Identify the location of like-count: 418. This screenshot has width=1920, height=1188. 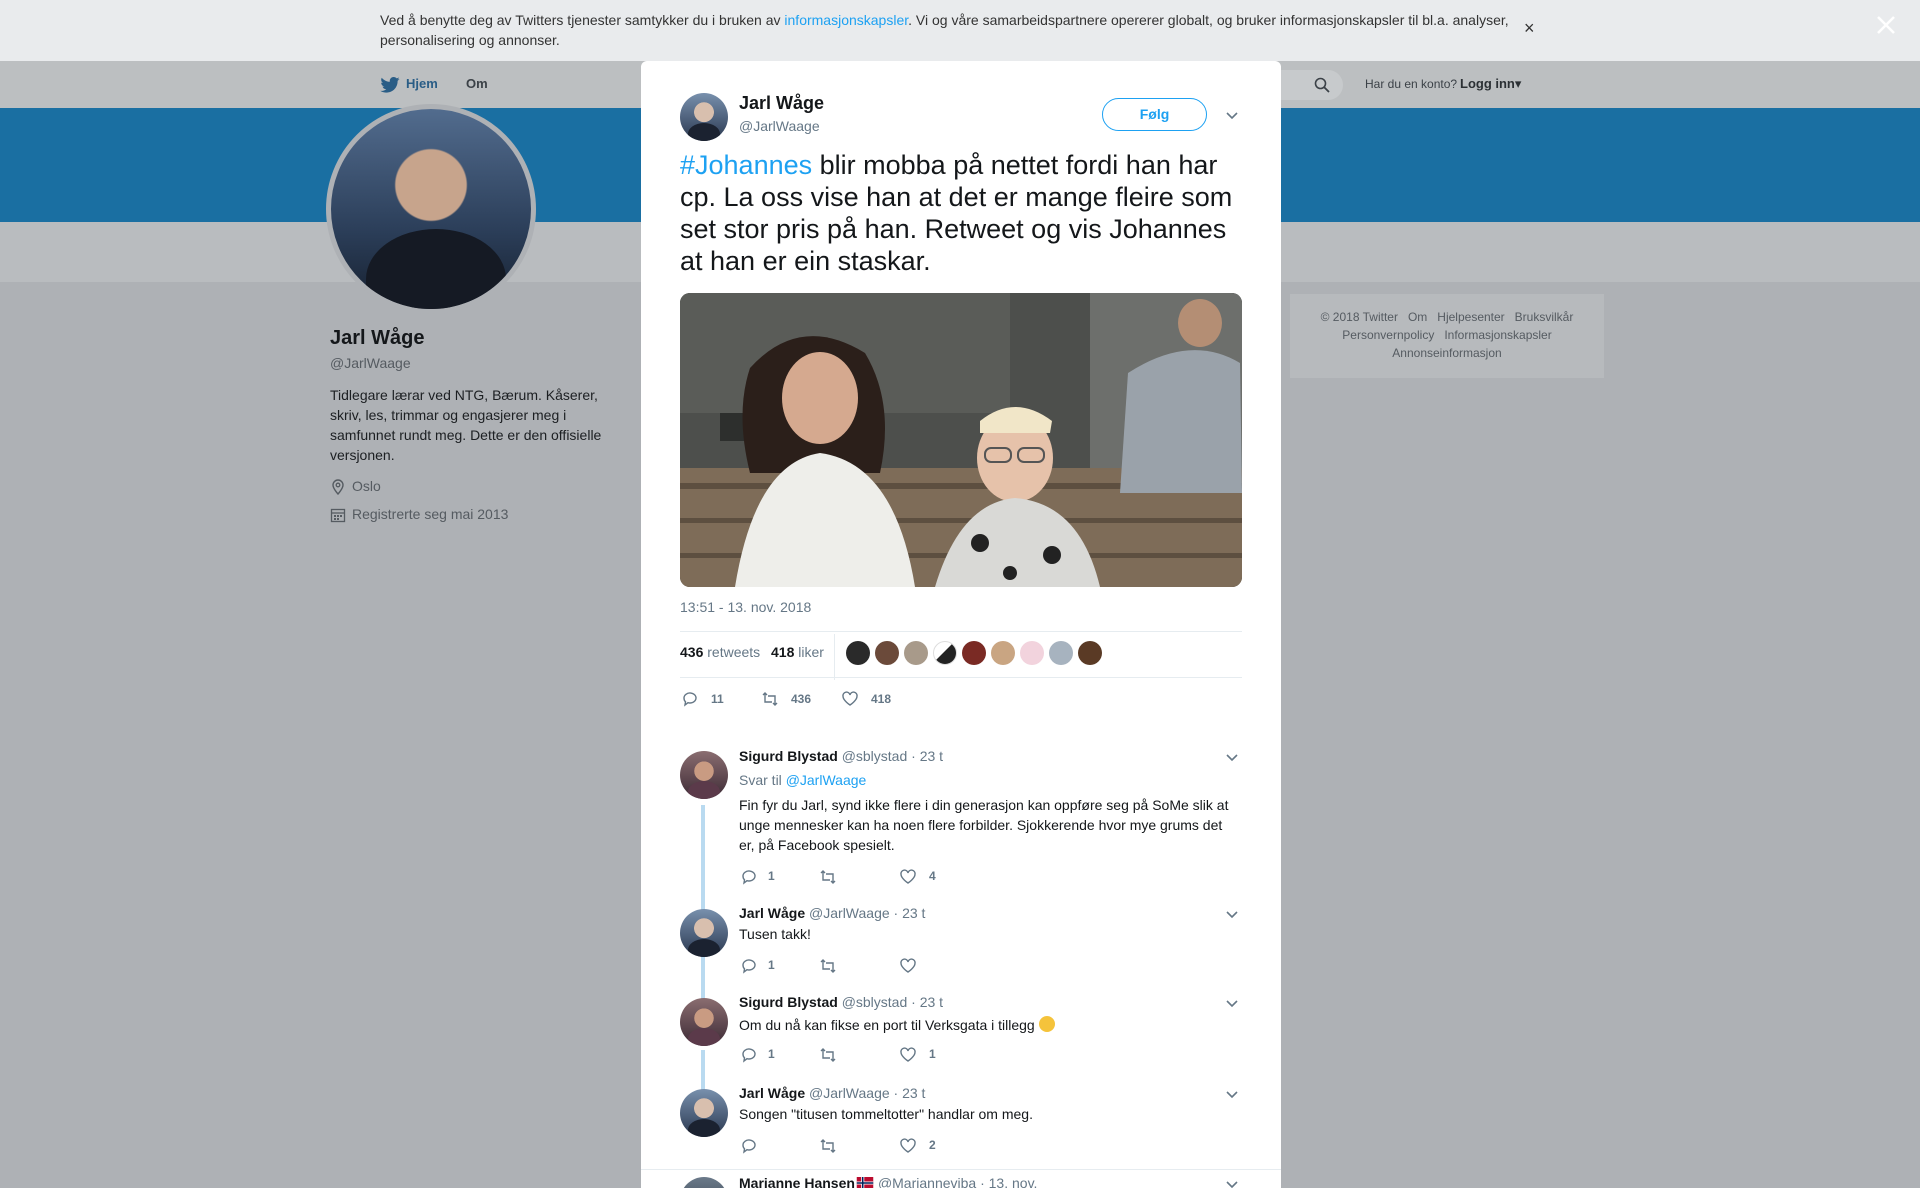
(881, 699).